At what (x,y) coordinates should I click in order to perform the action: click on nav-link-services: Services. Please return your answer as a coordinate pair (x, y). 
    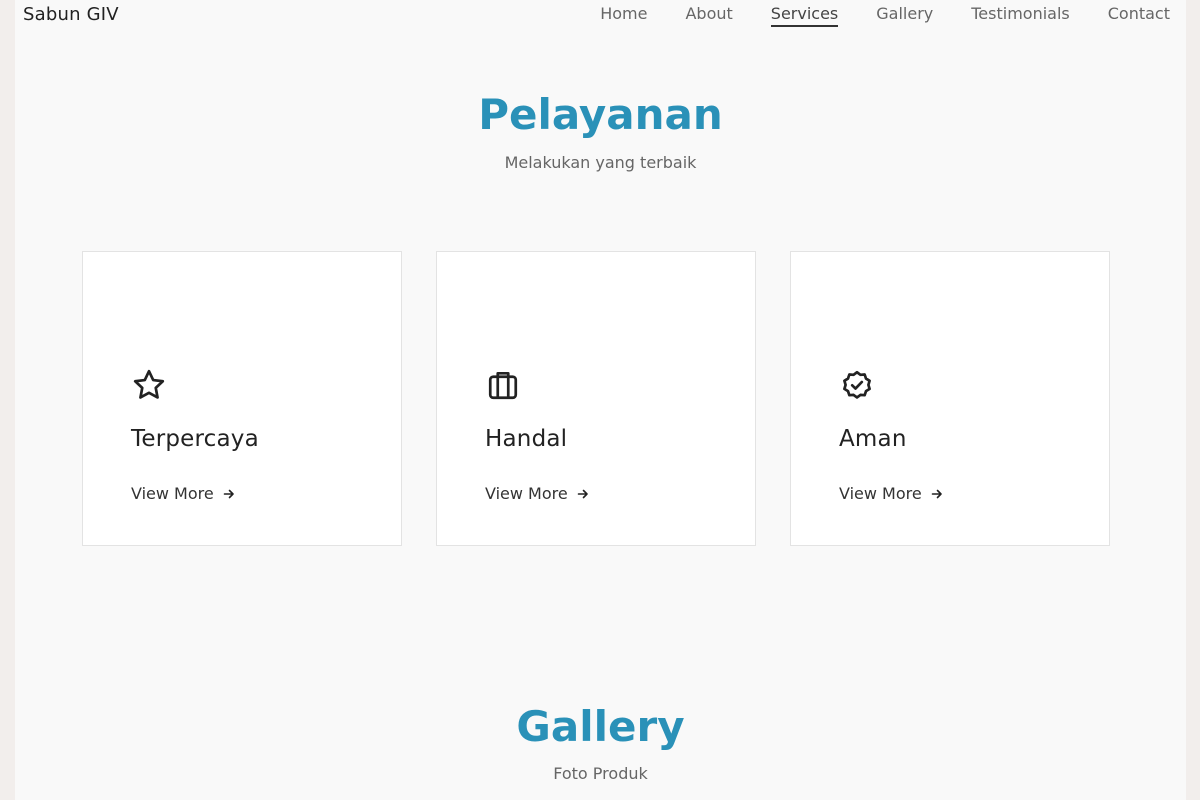
    Looking at the image, I should click on (804, 15).